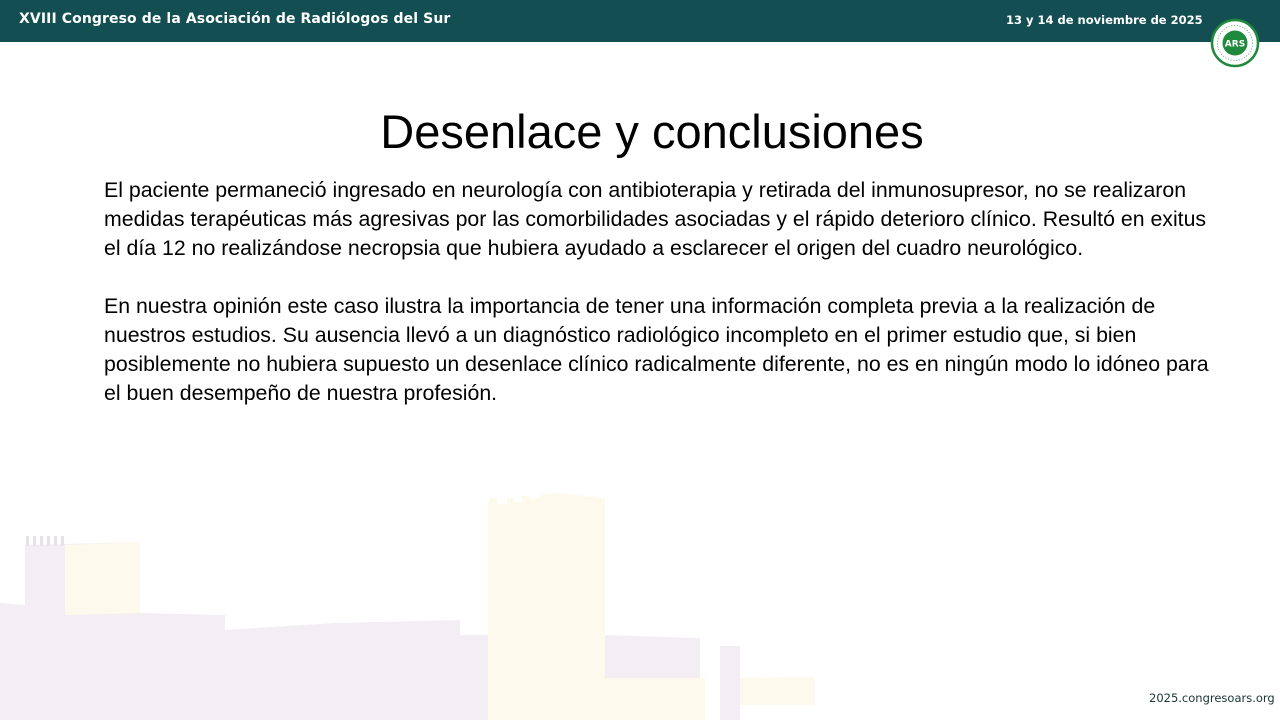 The width and height of the screenshot is (1280, 720). Describe the element at coordinates (652, 131) in the screenshot. I see `slide-title: Desenlace y conclusiones` at that location.